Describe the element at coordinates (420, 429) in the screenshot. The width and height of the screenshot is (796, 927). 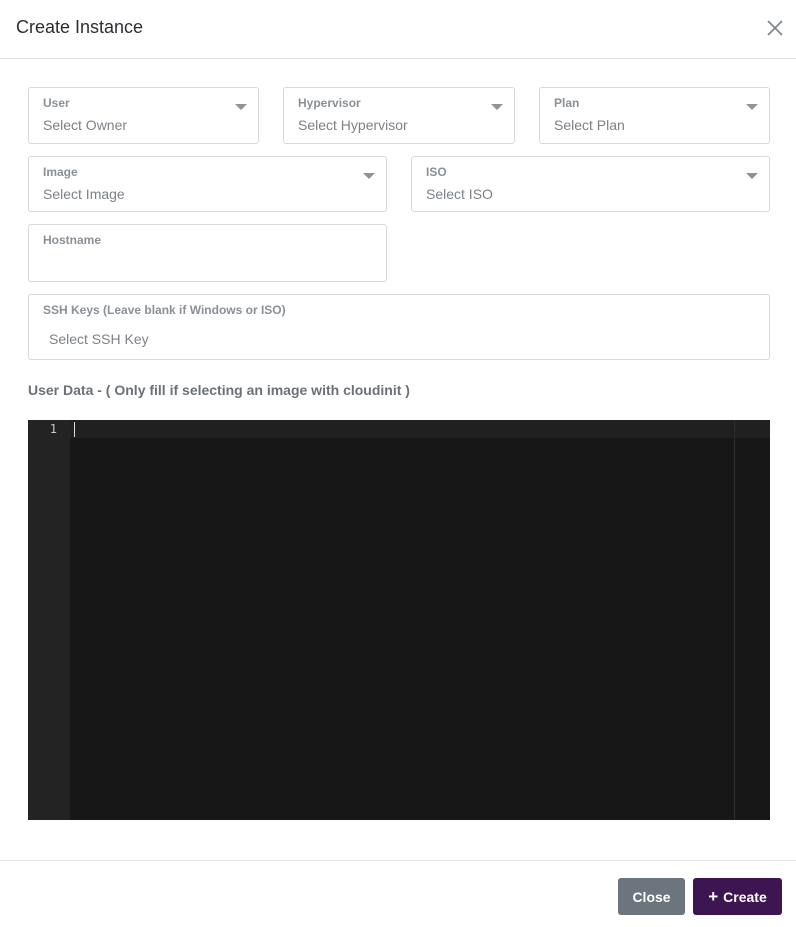
I see `active-line-highlight` at that location.